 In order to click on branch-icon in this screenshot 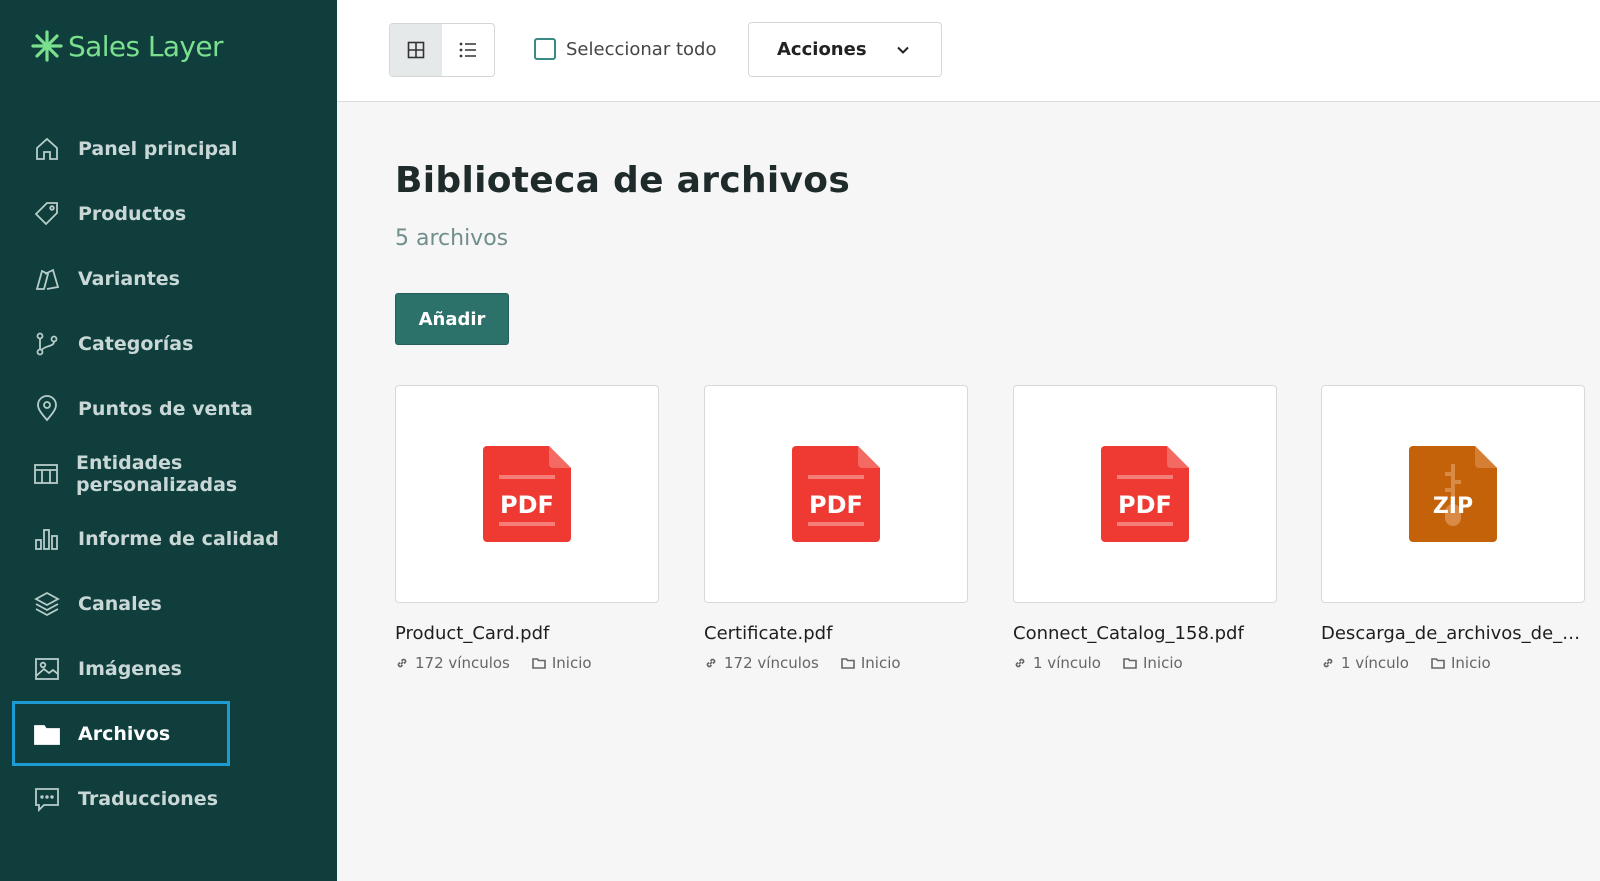, I will do `click(47, 344)`.